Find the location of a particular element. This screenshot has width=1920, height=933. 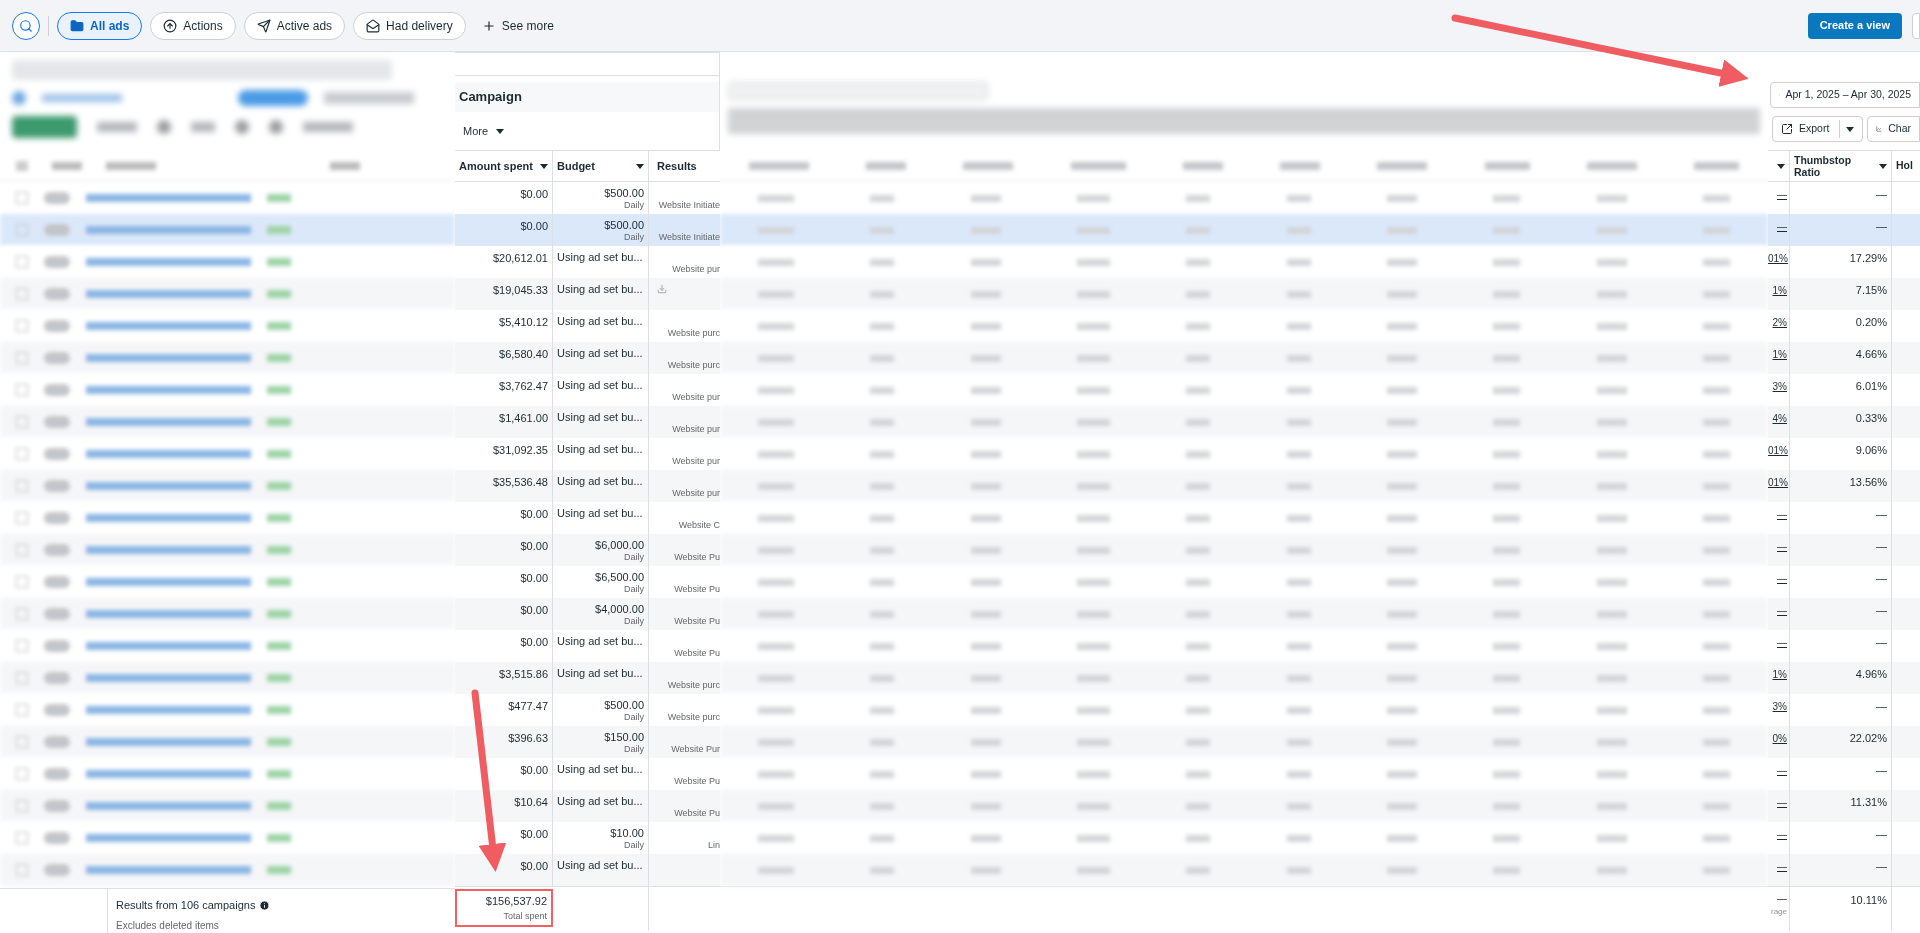

date-range-button: Apr 1, 2025 – Apr 30, 2025 is located at coordinates (1845, 95).